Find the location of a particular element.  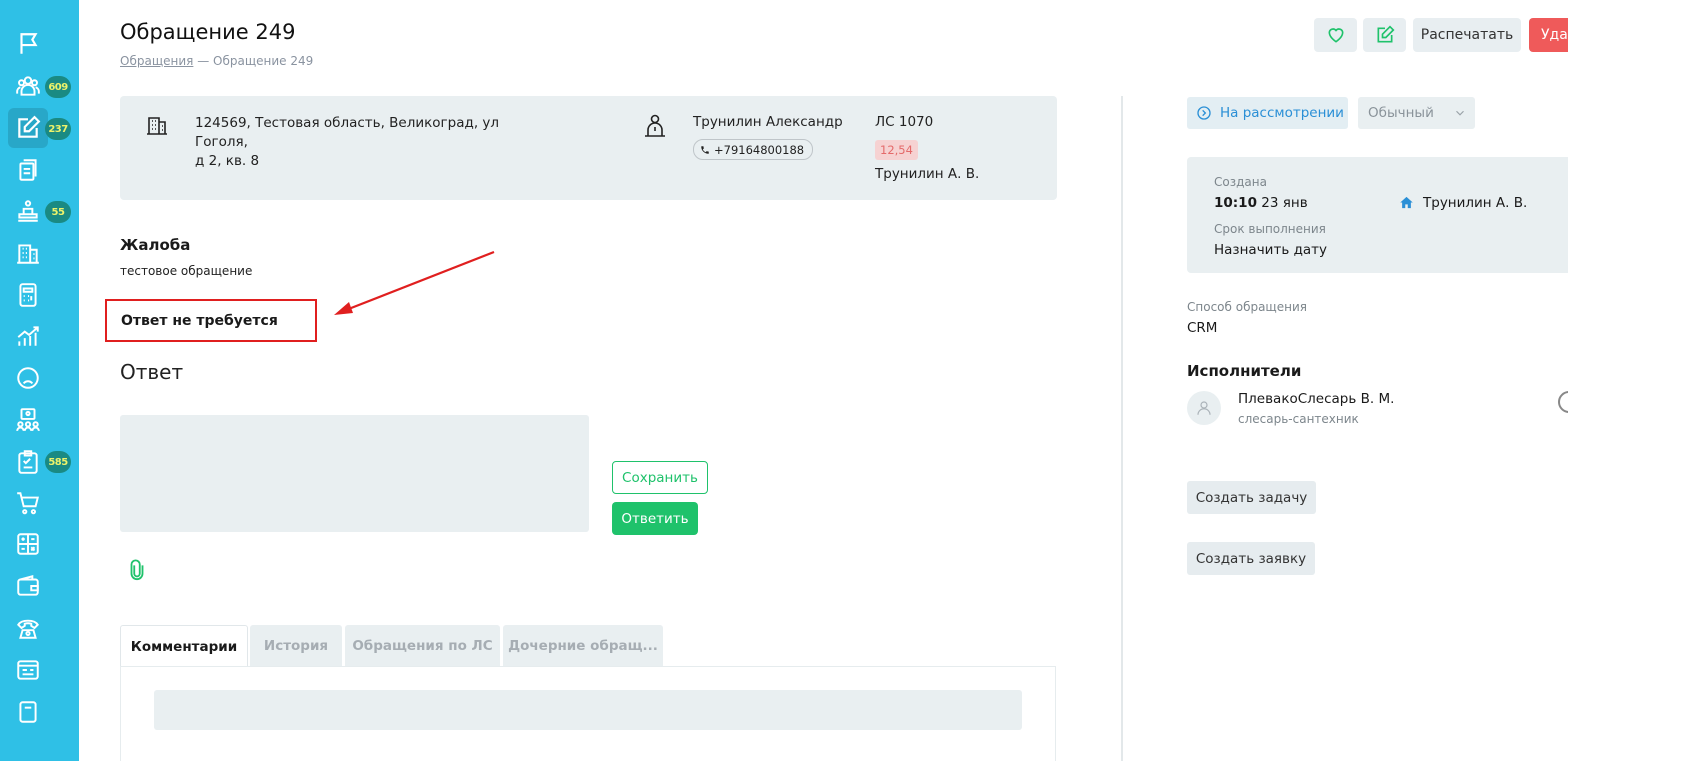

outside-area is located at coordinates (1630, 380).